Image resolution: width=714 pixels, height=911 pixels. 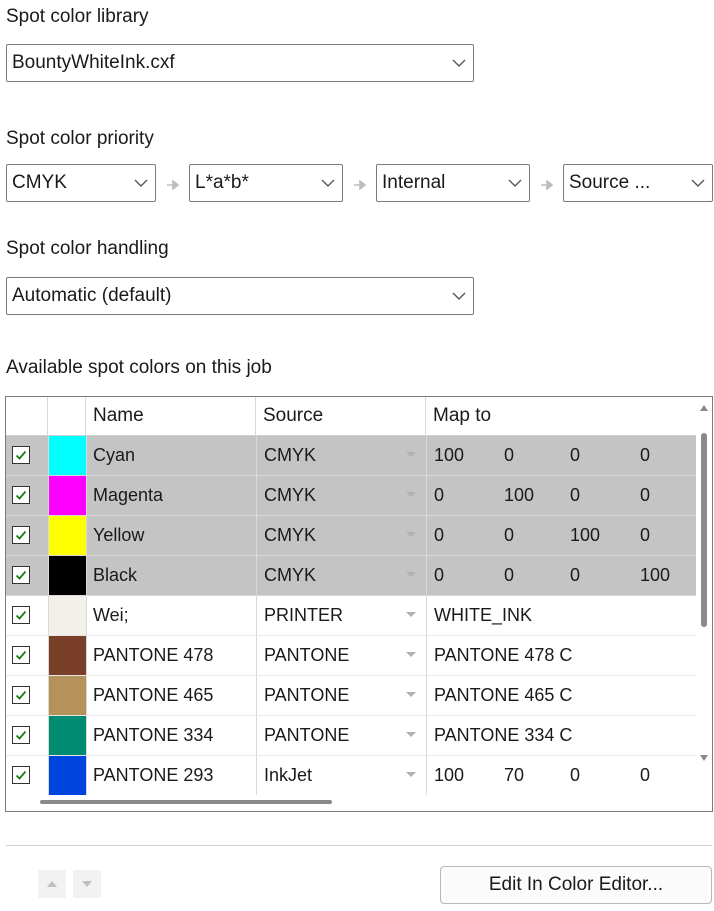 What do you see at coordinates (171, 416) in the screenshot?
I see `header-name: Name` at bounding box center [171, 416].